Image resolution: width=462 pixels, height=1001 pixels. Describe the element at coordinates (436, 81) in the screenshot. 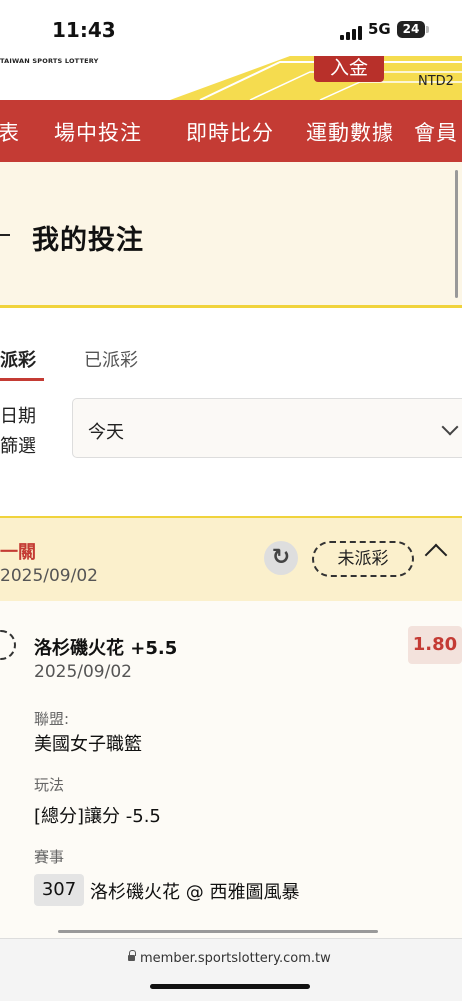

I see `balance-currency: NTD2` at that location.